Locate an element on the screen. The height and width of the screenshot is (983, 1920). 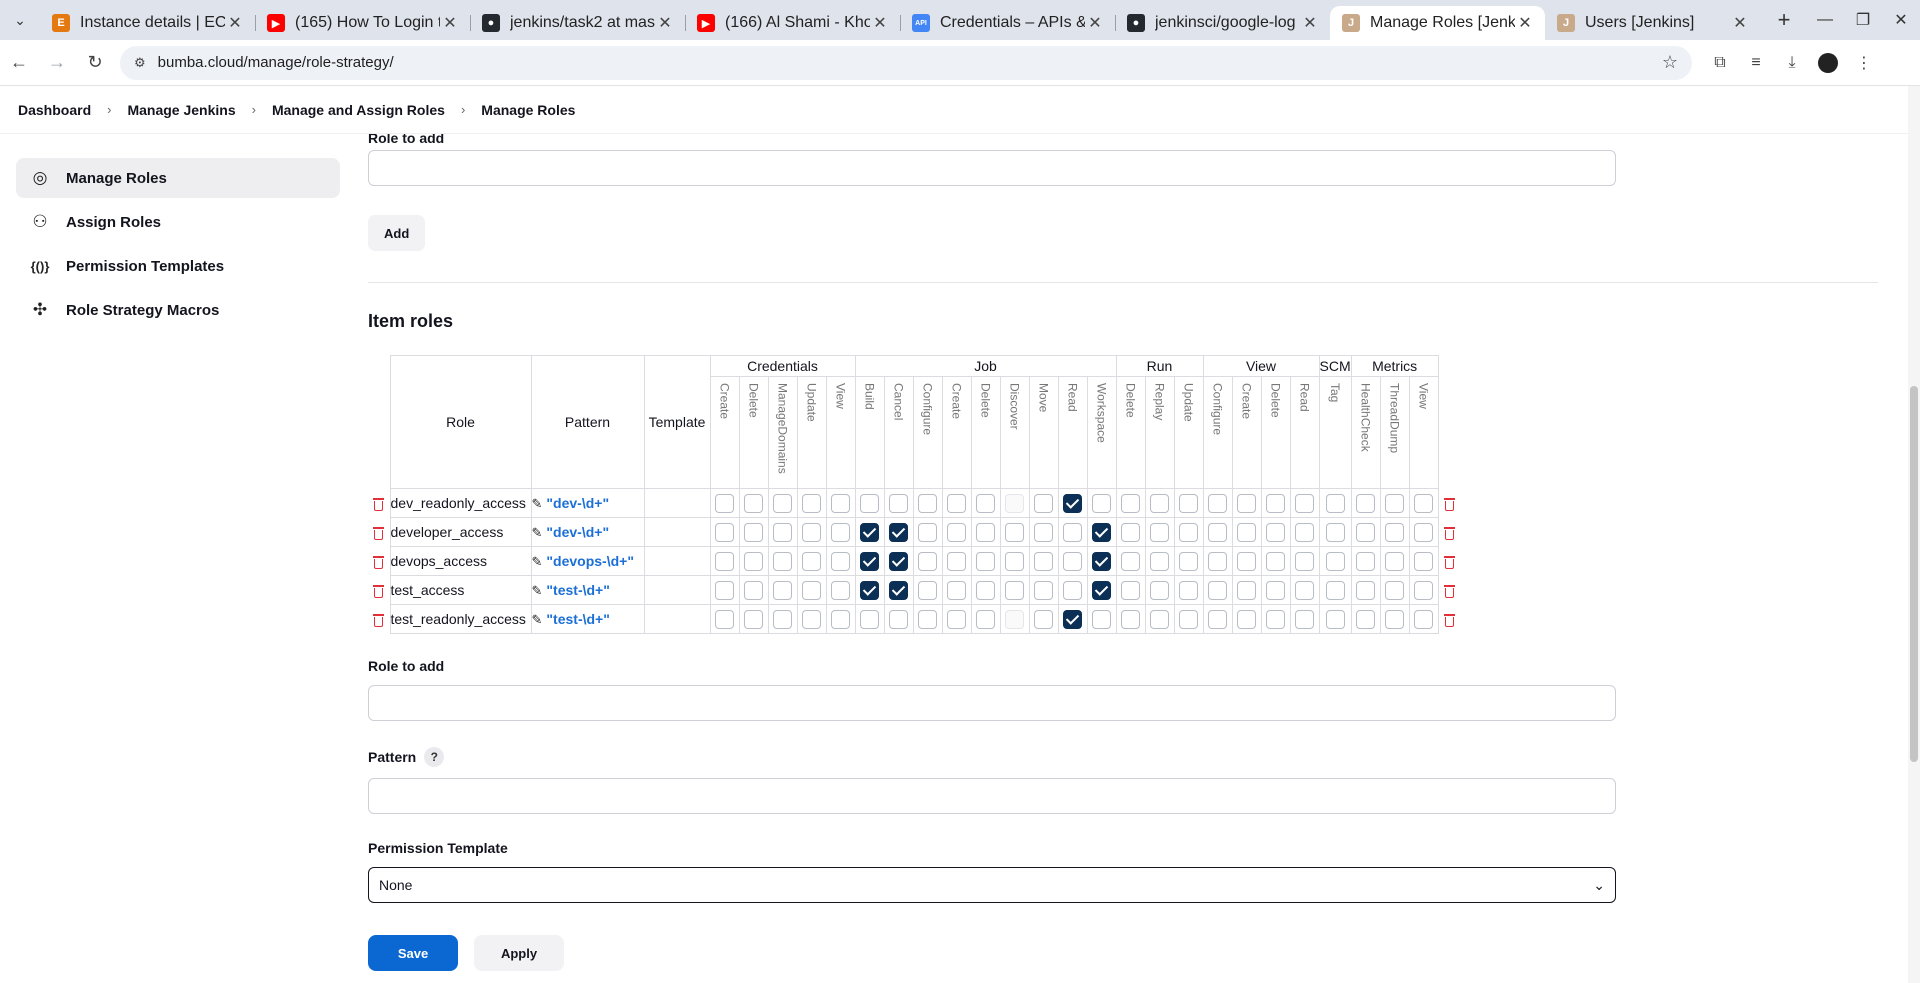
forward-icon: → is located at coordinates (57, 63).